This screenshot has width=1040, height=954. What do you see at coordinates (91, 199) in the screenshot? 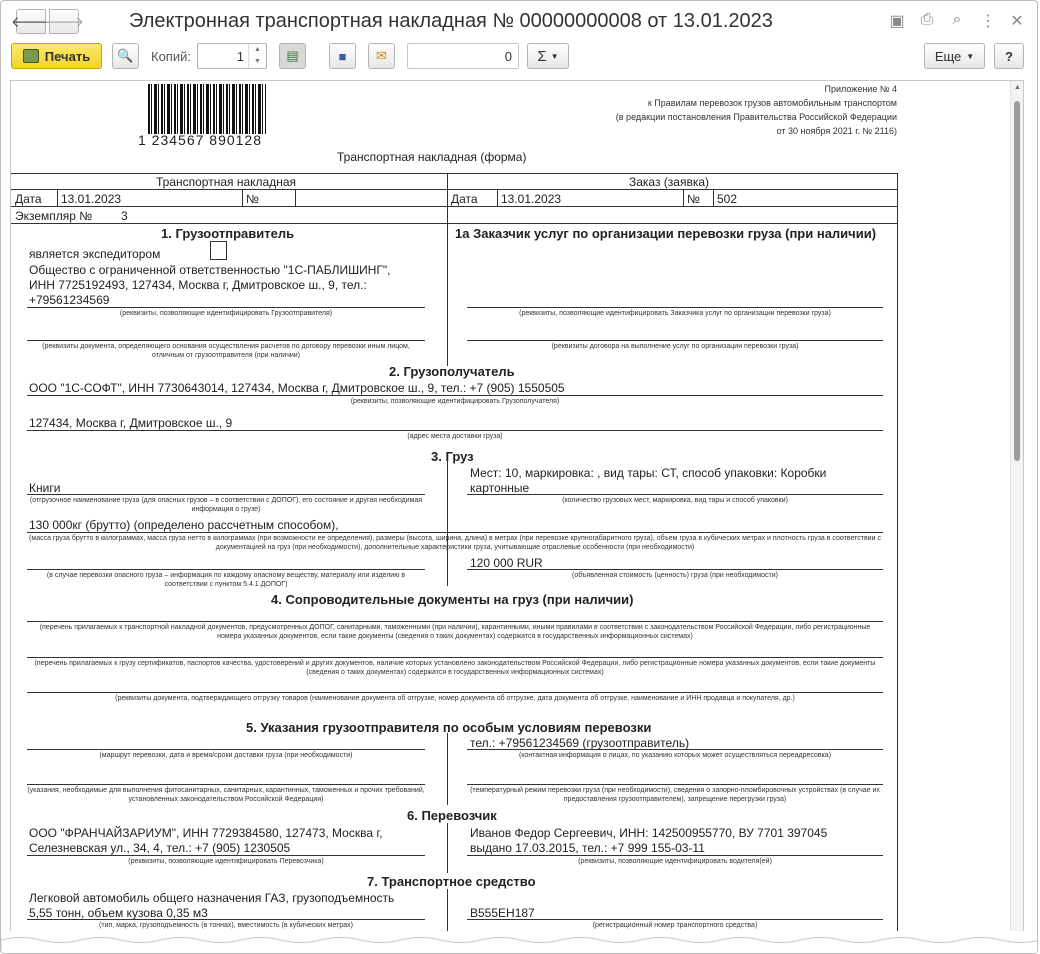
I see `date-value: 13.01.2023` at bounding box center [91, 199].